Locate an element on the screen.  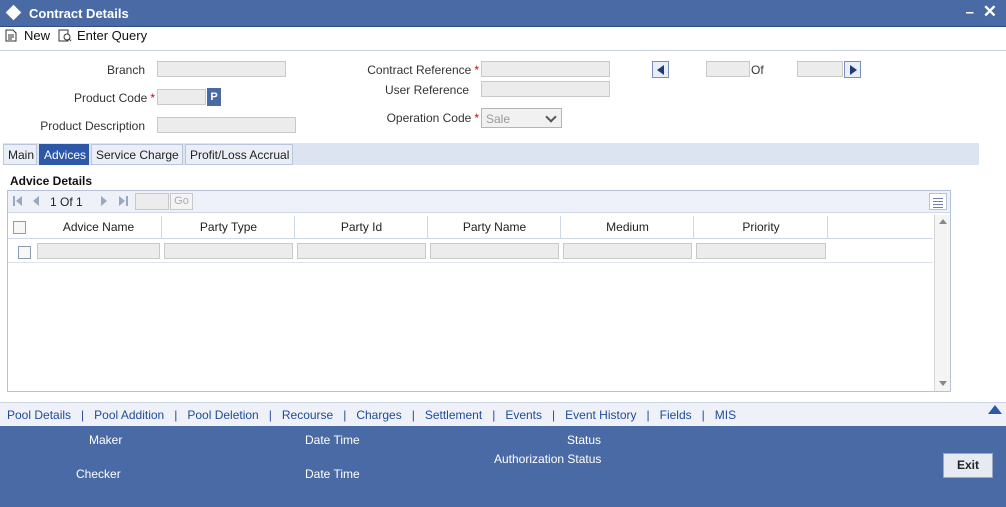
tab-service-charge: Service Charge is located at coordinates (137, 154).